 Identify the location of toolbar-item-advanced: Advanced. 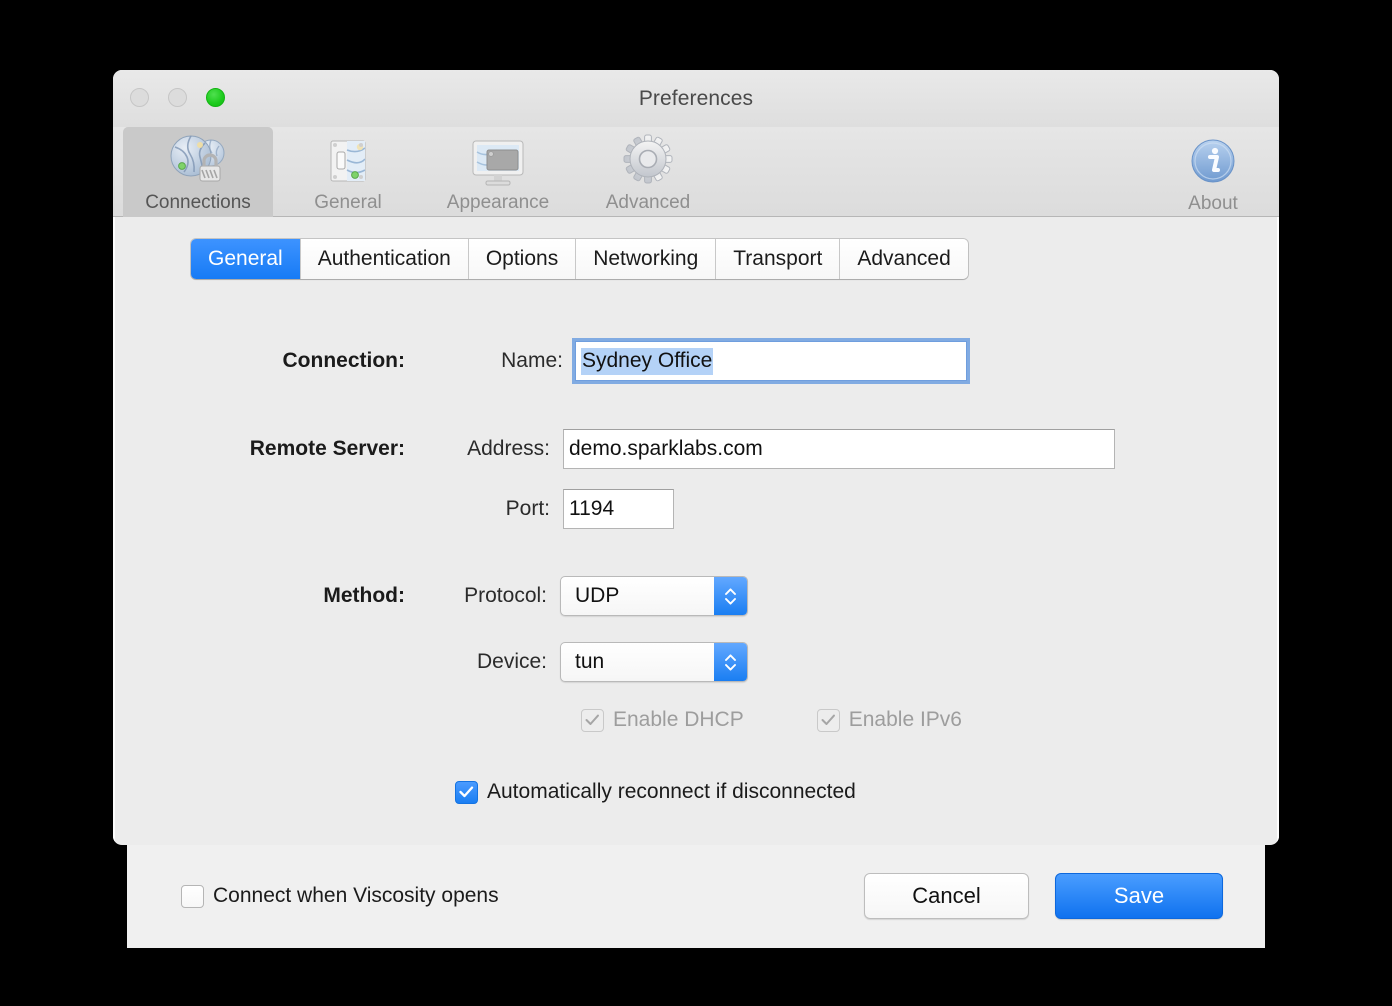
(648, 172).